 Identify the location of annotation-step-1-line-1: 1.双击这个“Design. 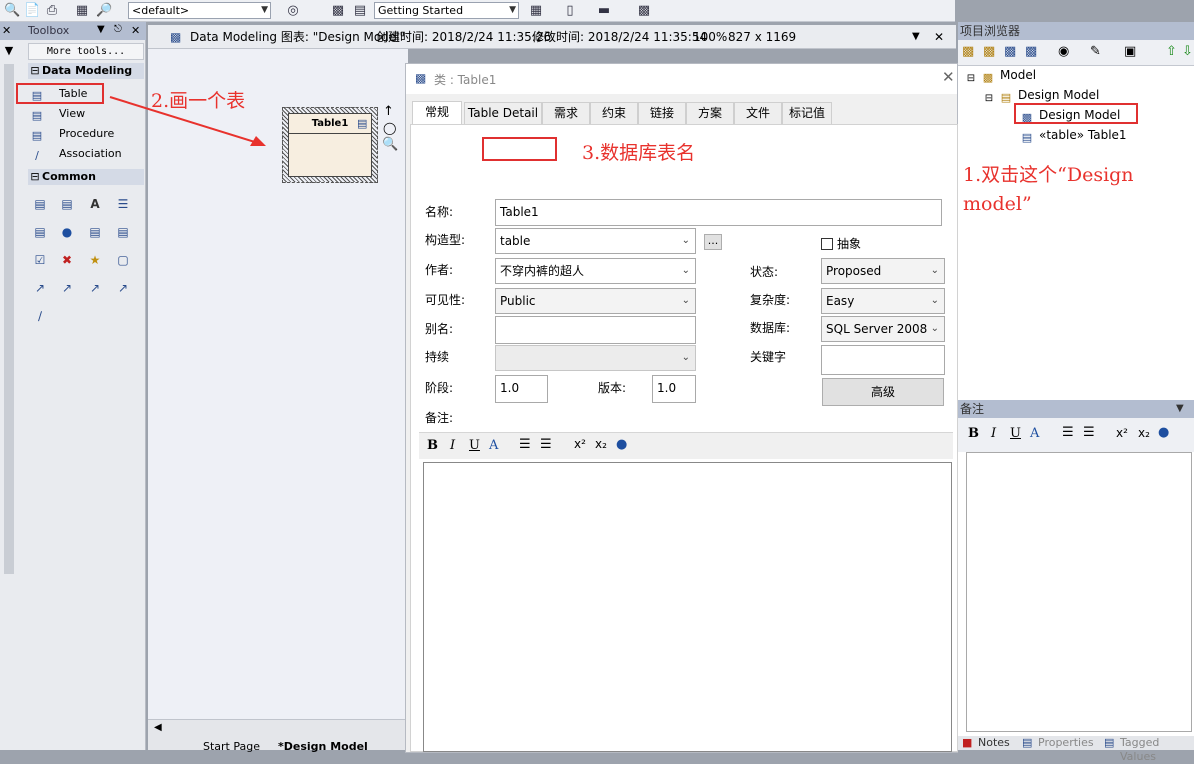
(1048, 175).